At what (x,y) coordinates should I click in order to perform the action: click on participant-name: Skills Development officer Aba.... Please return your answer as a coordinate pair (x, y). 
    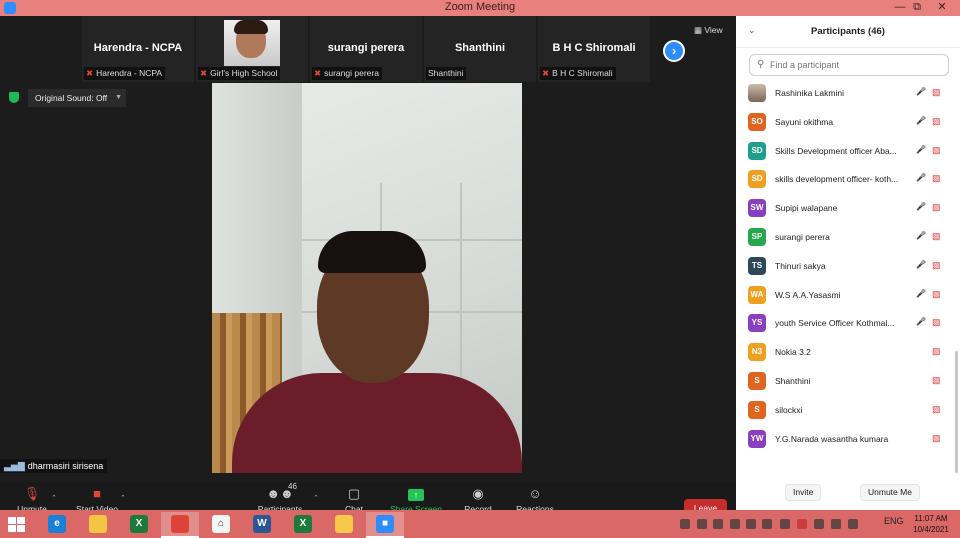
    Looking at the image, I should click on (836, 150).